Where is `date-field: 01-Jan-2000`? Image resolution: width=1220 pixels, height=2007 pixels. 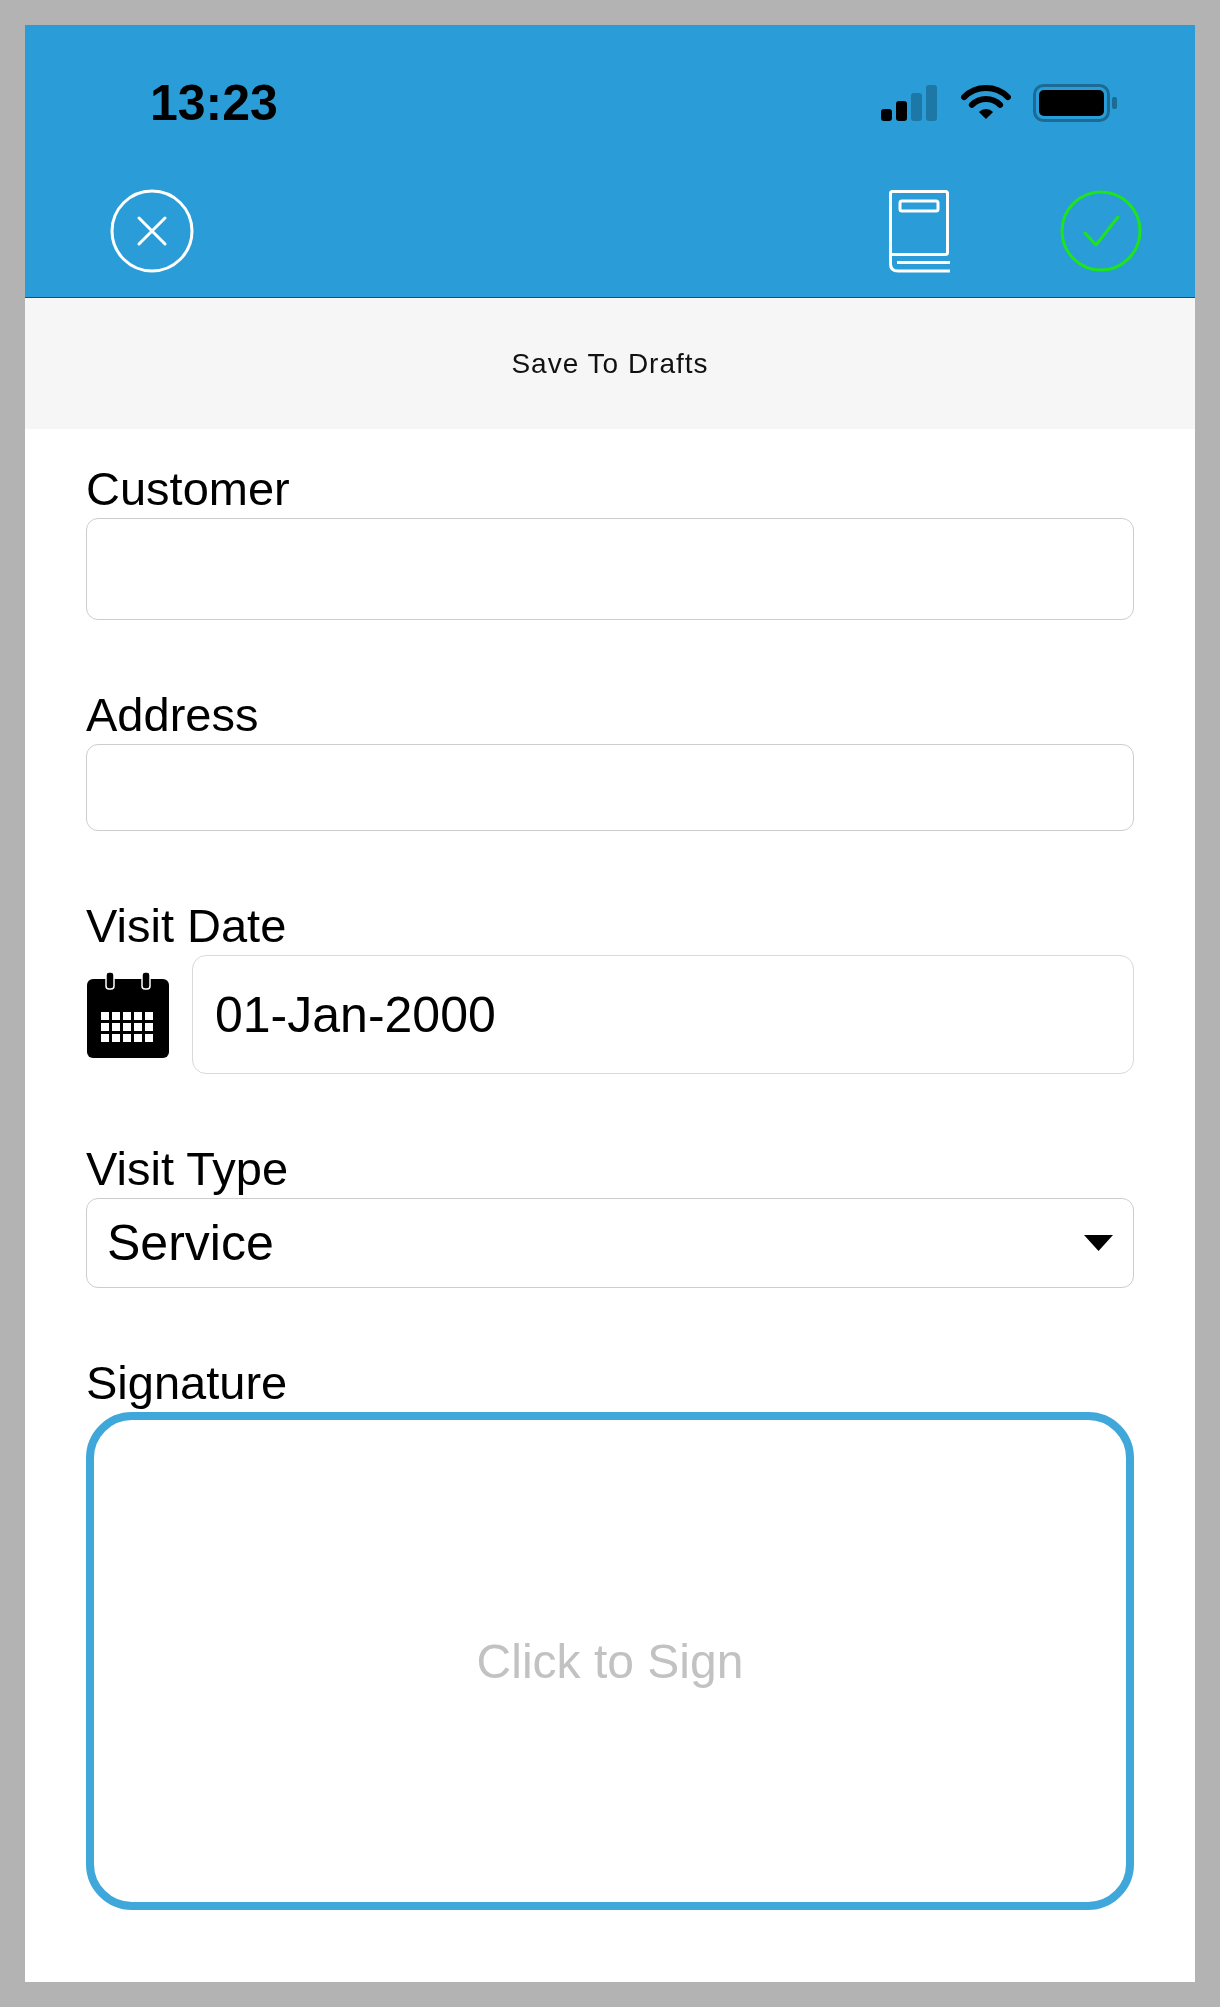
date-field: 01-Jan-2000 is located at coordinates (663, 1014).